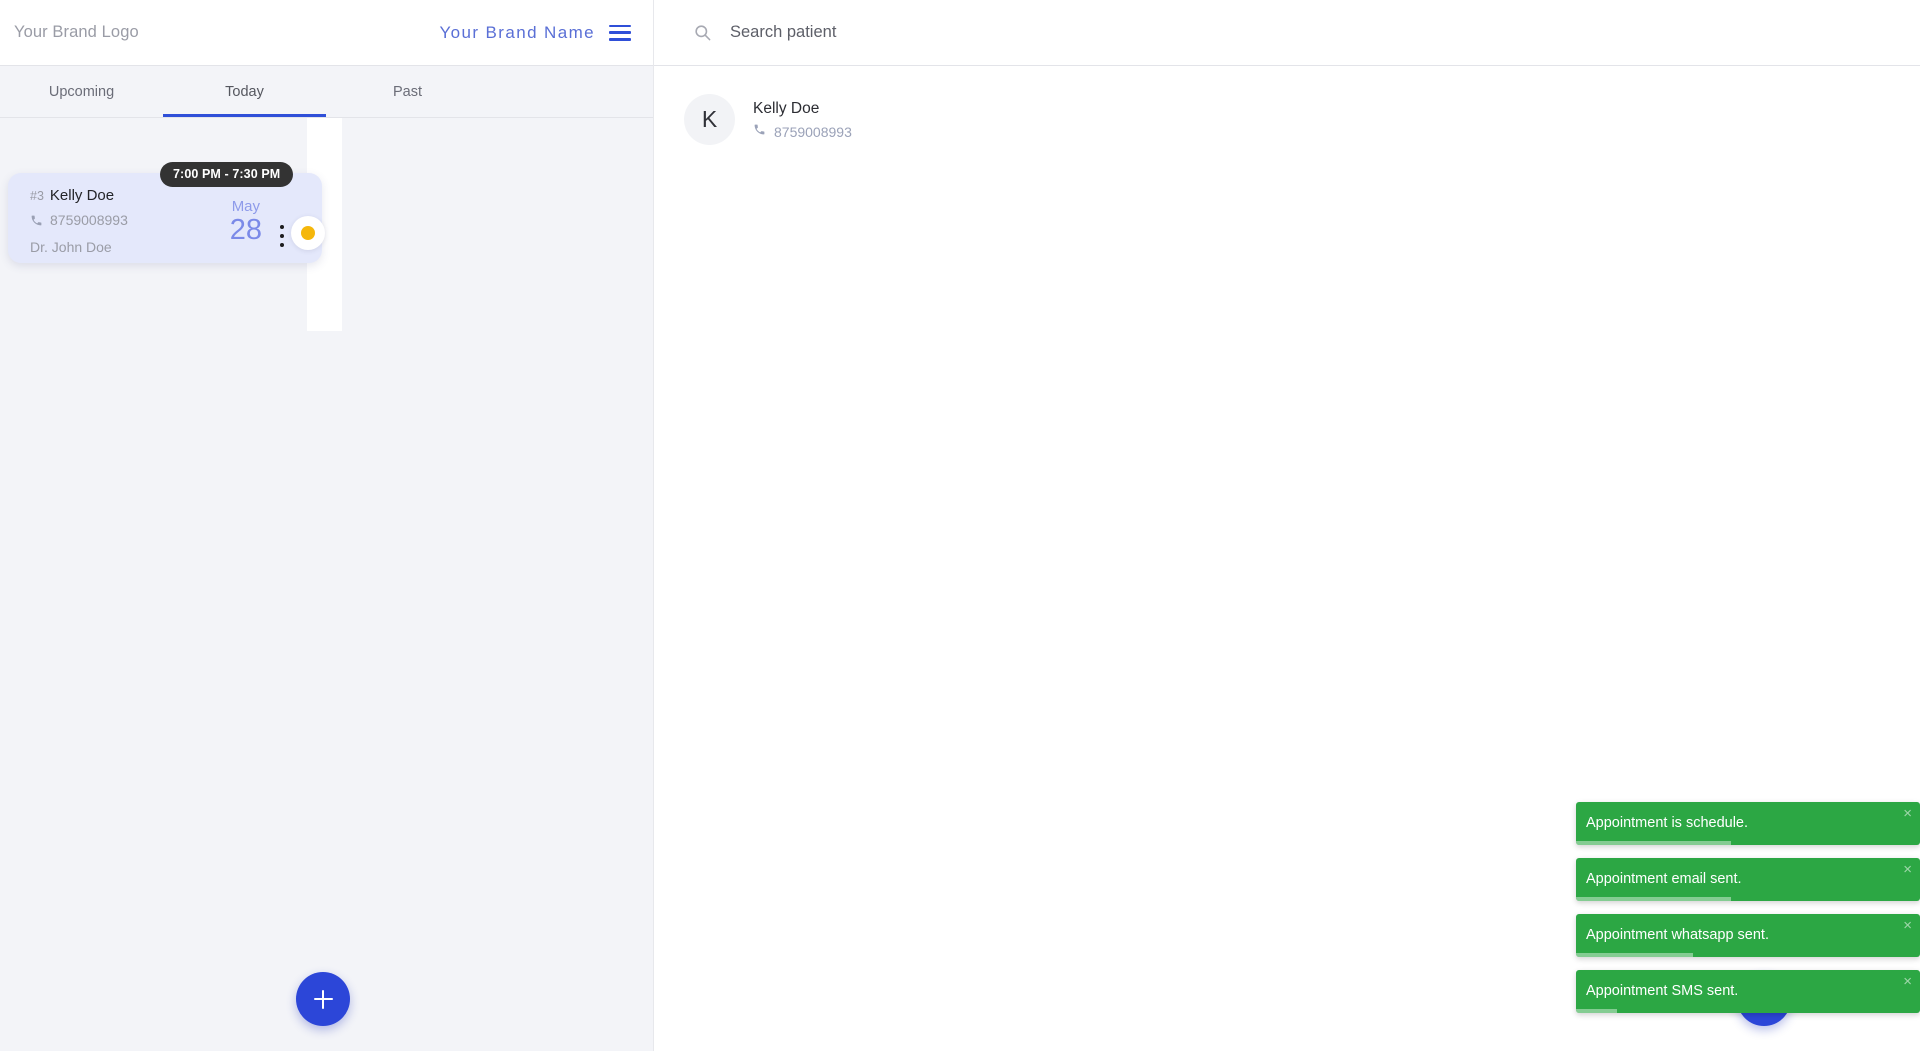 The width and height of the screenshot is (1920, 1051). What do you see at coordinates (323, 999) in the screenshot?
I see `add-appointment-button` at bounding box center [323, 999].